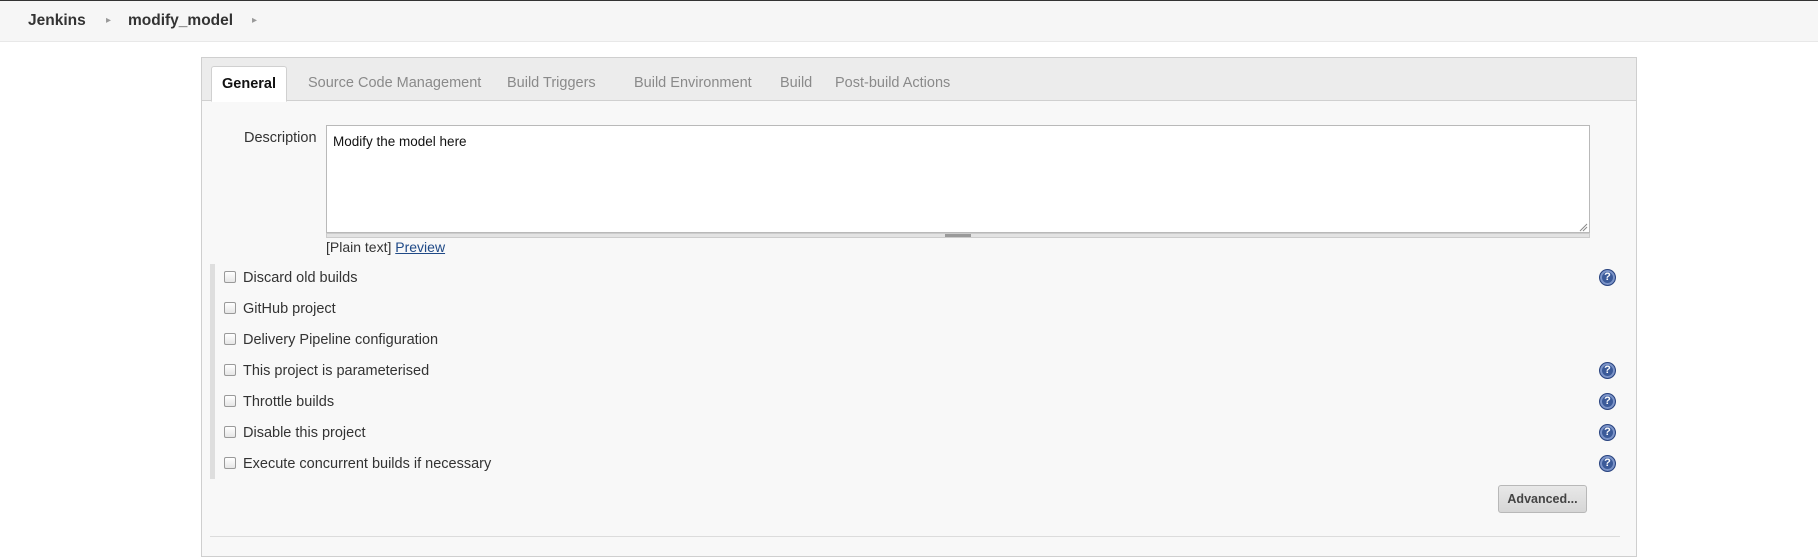  What do you see at coordinates (300, 278) in the screenshot?
I see `discard-old-builds-label: Discard old builds` at bounding box center [300, 278].